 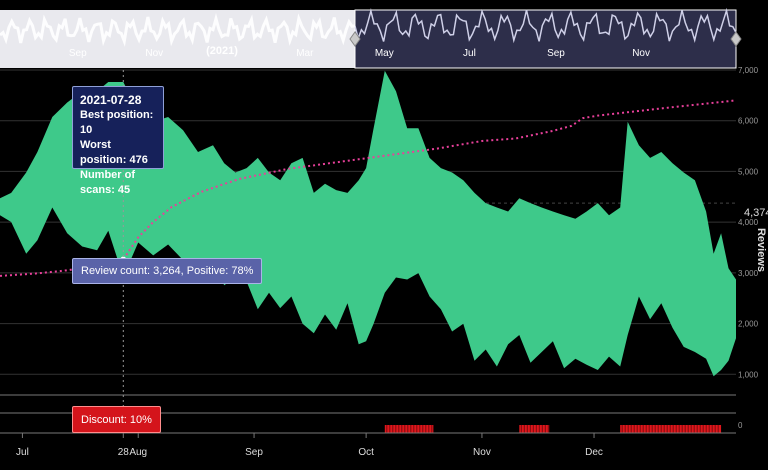 I want to click on navigator-year-label: (2021), so click(x=222, y=51).